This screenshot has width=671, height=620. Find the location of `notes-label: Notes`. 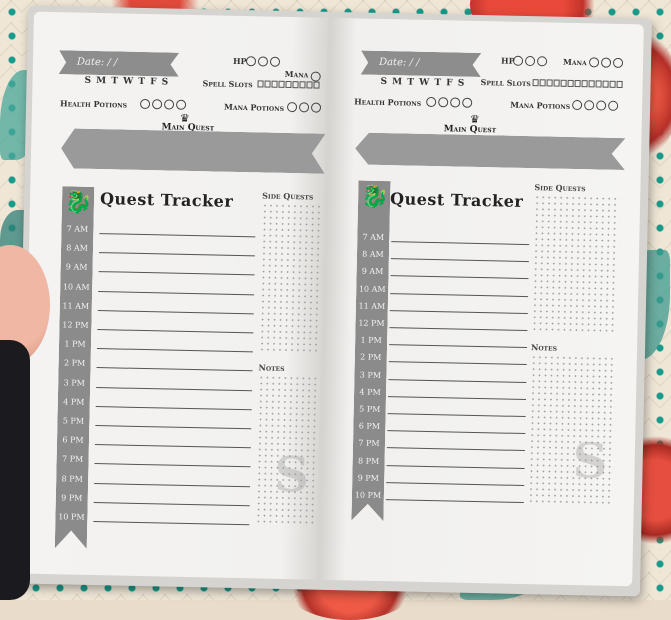

notes-label: Notes is located at coordinates (544, 347).